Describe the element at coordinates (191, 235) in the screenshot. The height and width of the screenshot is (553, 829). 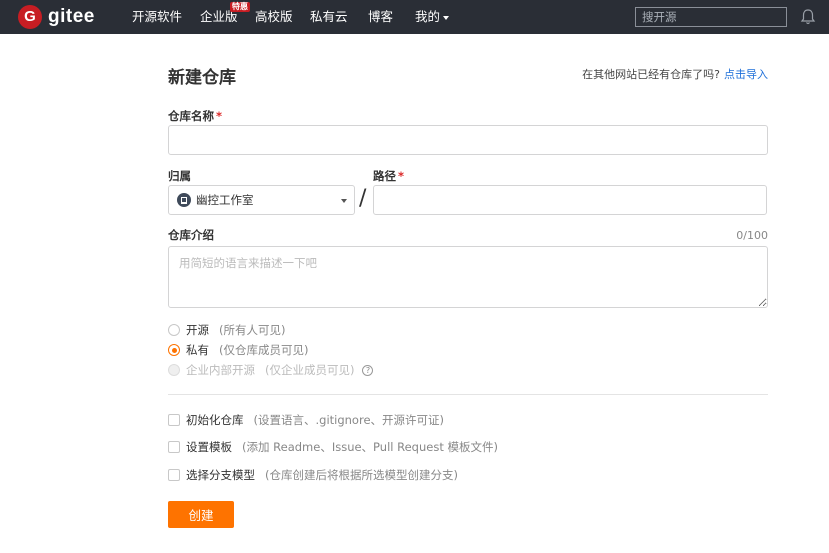
I see `description-label: 仓库介绍` at that location.